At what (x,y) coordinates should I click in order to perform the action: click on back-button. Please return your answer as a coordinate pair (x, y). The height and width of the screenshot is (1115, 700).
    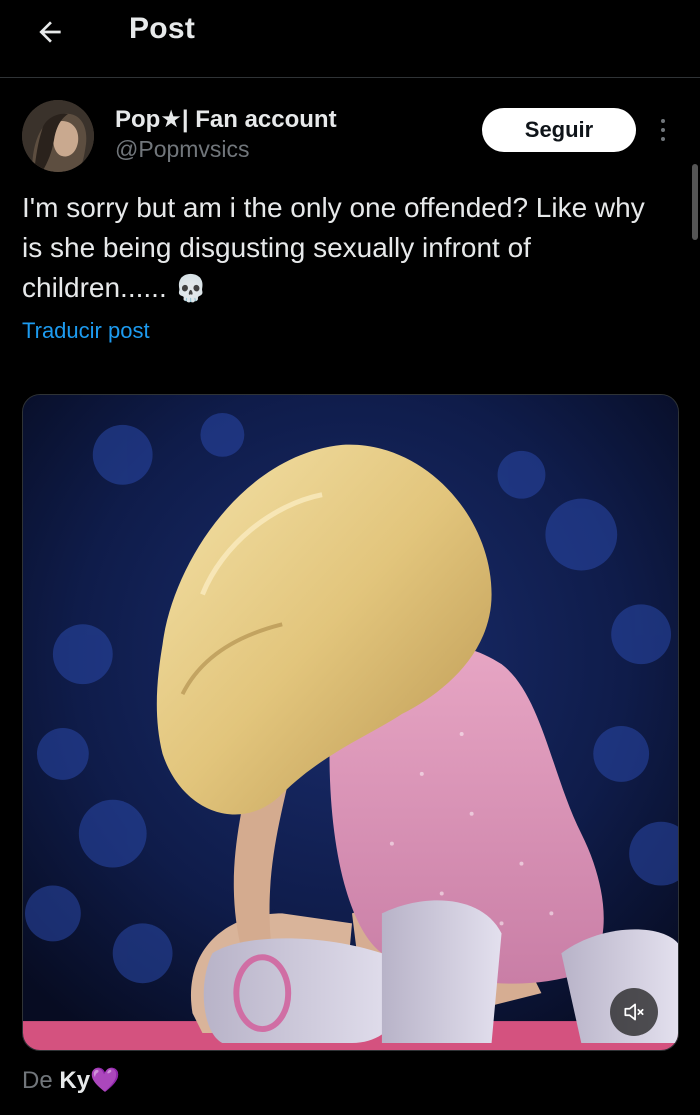
    Looking at the image, I should click on (50, 32).